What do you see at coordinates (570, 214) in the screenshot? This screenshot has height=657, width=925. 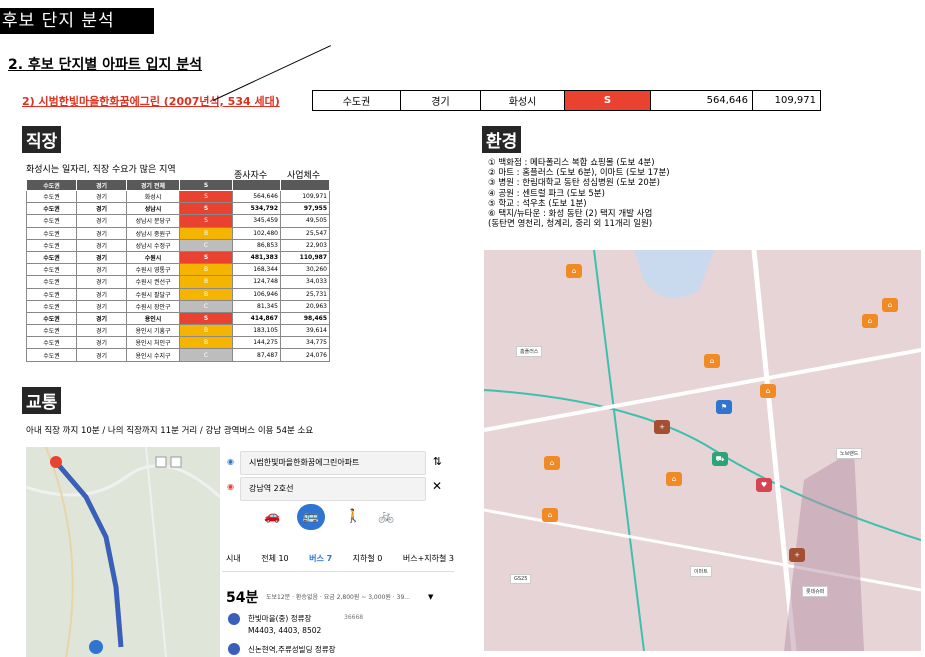 I see `list-item: ⑥ 택지/뉴타운 : 화성 동탄 (2) 택지 개발 사업` at bounding box center [570, 214].